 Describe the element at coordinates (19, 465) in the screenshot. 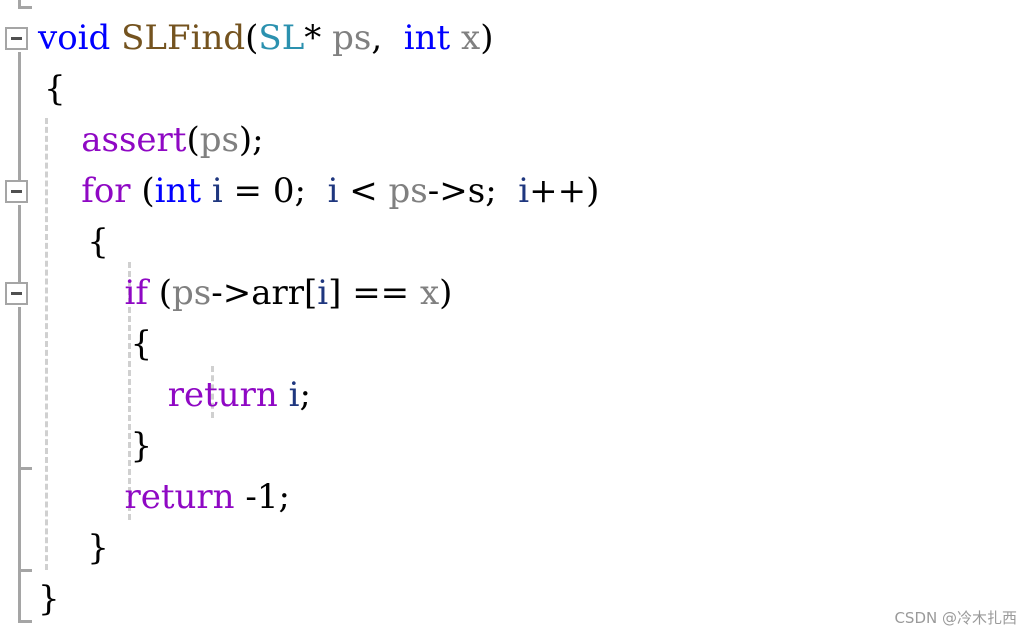

I see `fold-line-if` at that location.